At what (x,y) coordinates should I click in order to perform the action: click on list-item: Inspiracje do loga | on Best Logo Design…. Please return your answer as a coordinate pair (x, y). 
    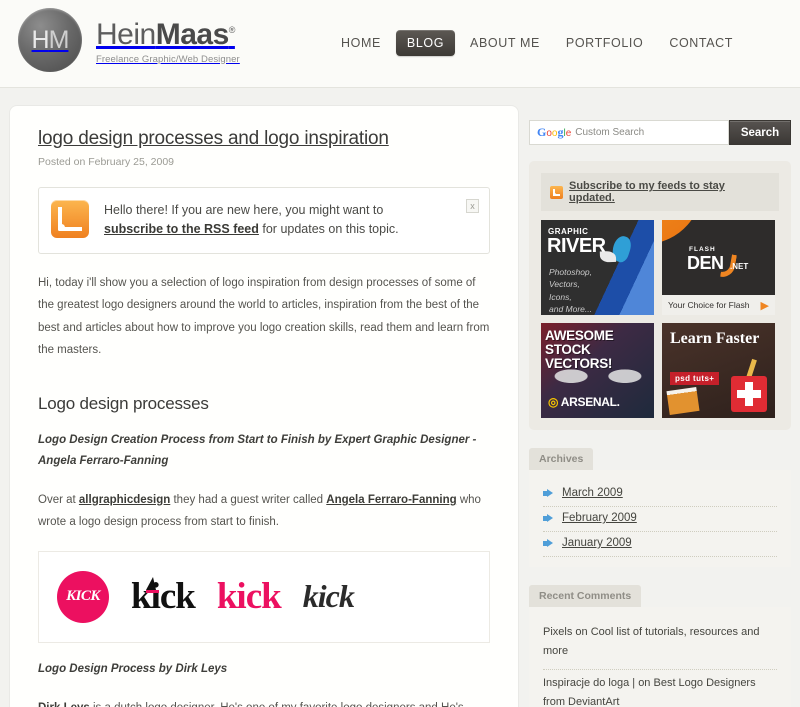
    Looking at the image, I should click on (660, 688).